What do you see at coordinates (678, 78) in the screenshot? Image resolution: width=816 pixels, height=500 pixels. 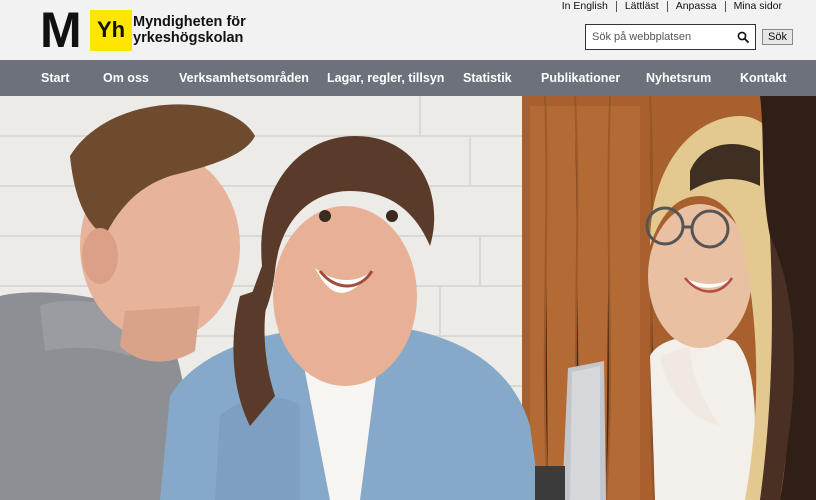 I see `nav-item-nyhetsrum: Nyhetsrum` at bounding box center [678, 78].